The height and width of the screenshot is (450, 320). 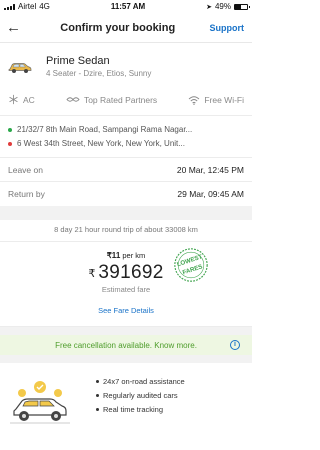 What do you see at coordinates (126, 170) in the screenshot?
I see `leave-on-row: Leave on 20 Mar, 12:45 PM` at bounding box center [126, 170].